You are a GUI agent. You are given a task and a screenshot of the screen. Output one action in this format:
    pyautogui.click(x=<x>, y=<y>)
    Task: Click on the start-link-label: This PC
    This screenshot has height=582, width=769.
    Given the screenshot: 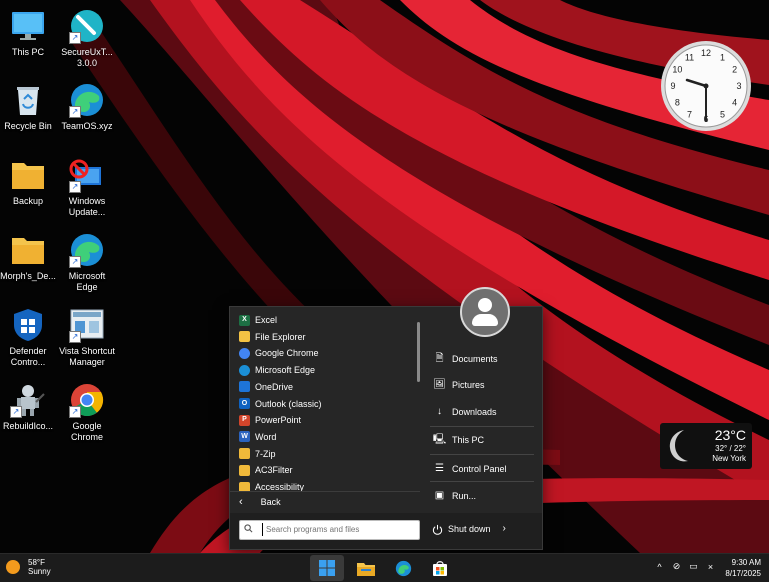 What is the action you would take?
    pyautogui.click(x=468, y=440)
    